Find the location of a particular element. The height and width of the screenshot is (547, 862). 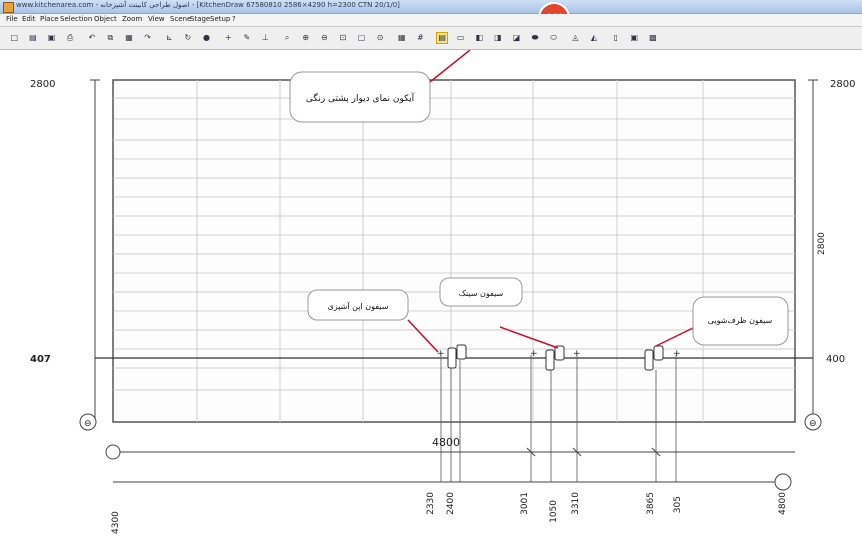

vertical-height-dimension-label: 2800 is located at coordinates (822, 243).